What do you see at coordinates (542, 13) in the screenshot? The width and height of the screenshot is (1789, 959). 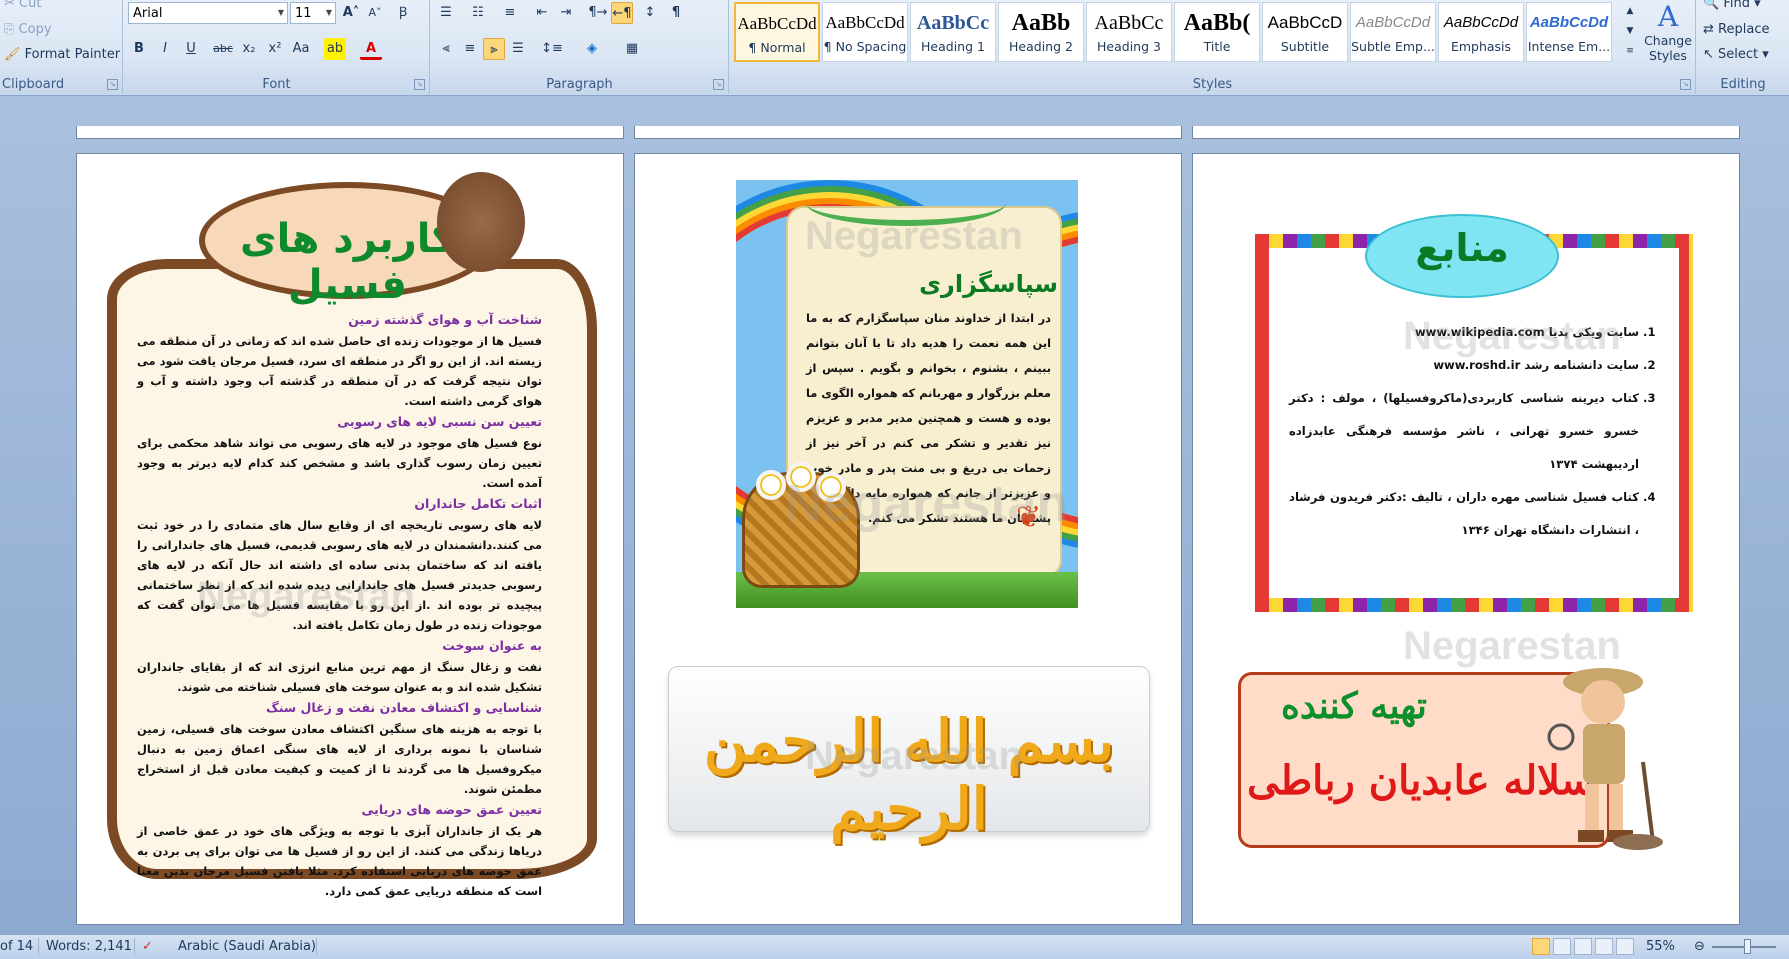 I see `decrease-indent-icon: ⇤` at bounding box center [542, 13].